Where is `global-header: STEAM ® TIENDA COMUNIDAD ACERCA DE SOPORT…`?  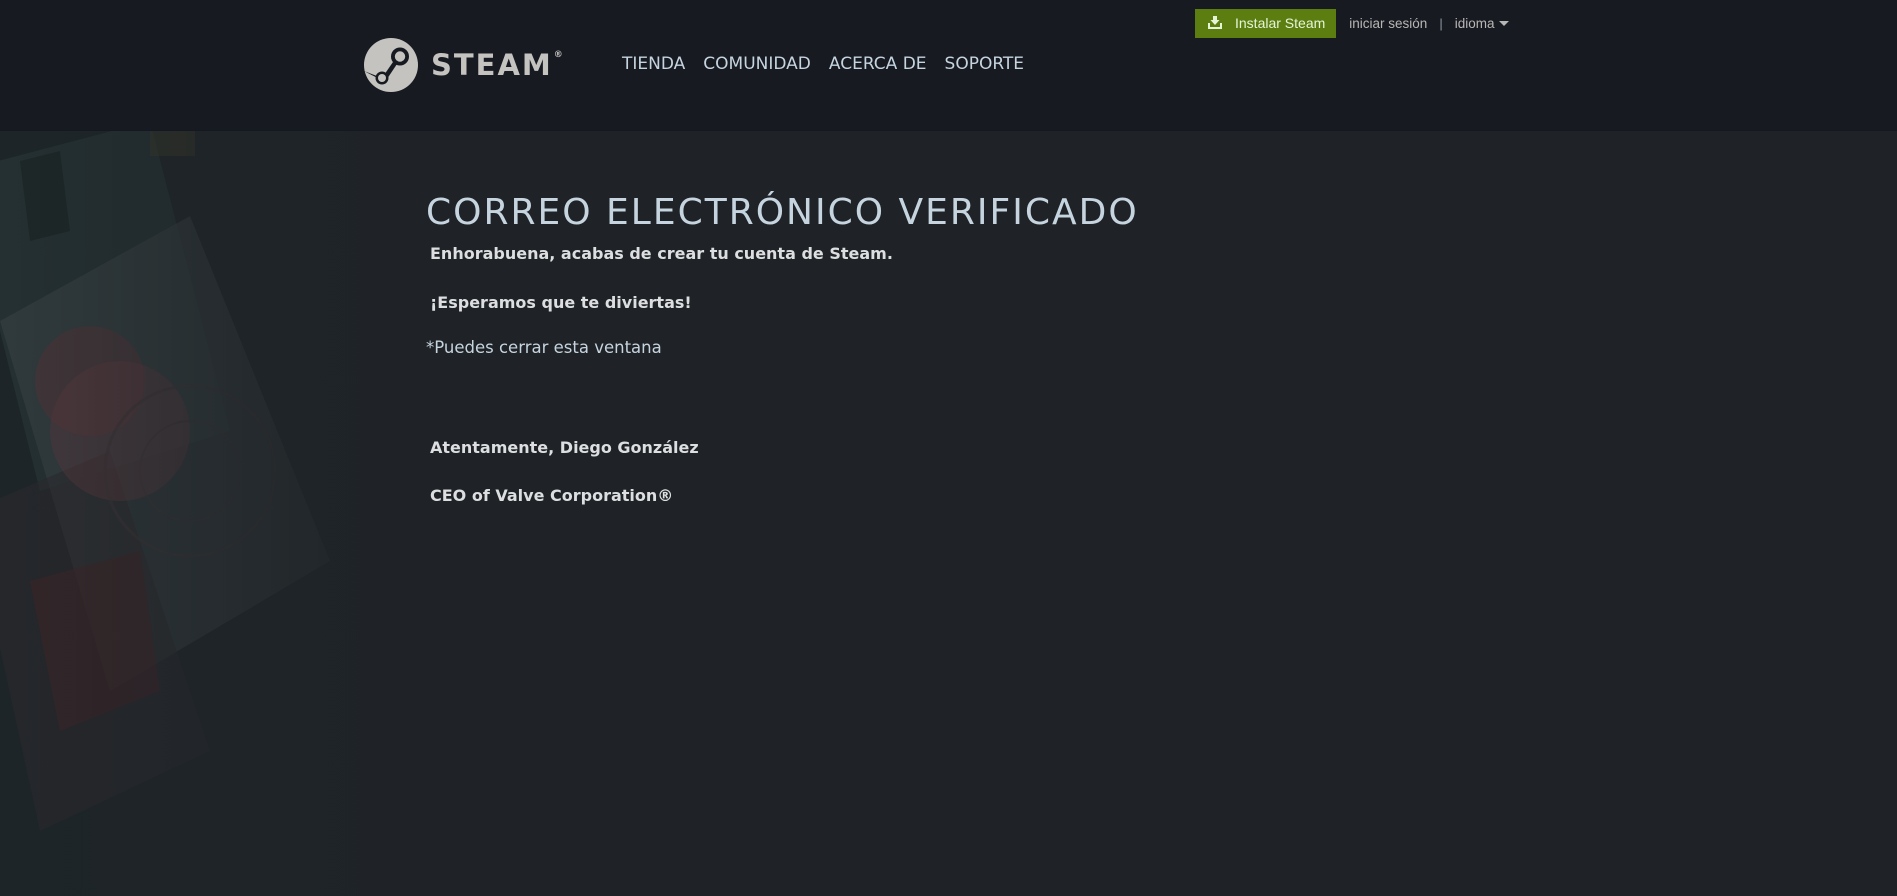 global-header: STEAM ® TIENDA COMUNIDAD ACERCA DE SOPORT… is located at coordinates (948, 65).